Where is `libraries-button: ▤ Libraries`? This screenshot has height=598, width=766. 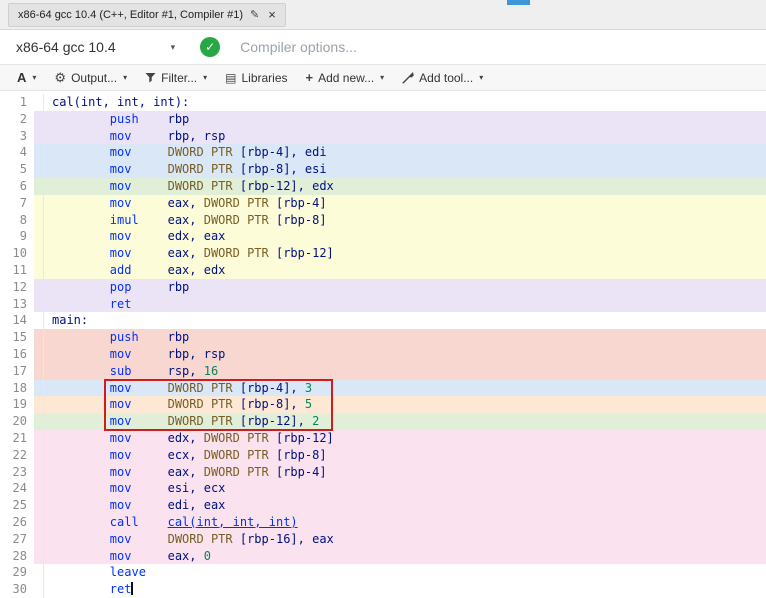 libraries-button: ▤ Libraries is located at coordinates (256, 77).